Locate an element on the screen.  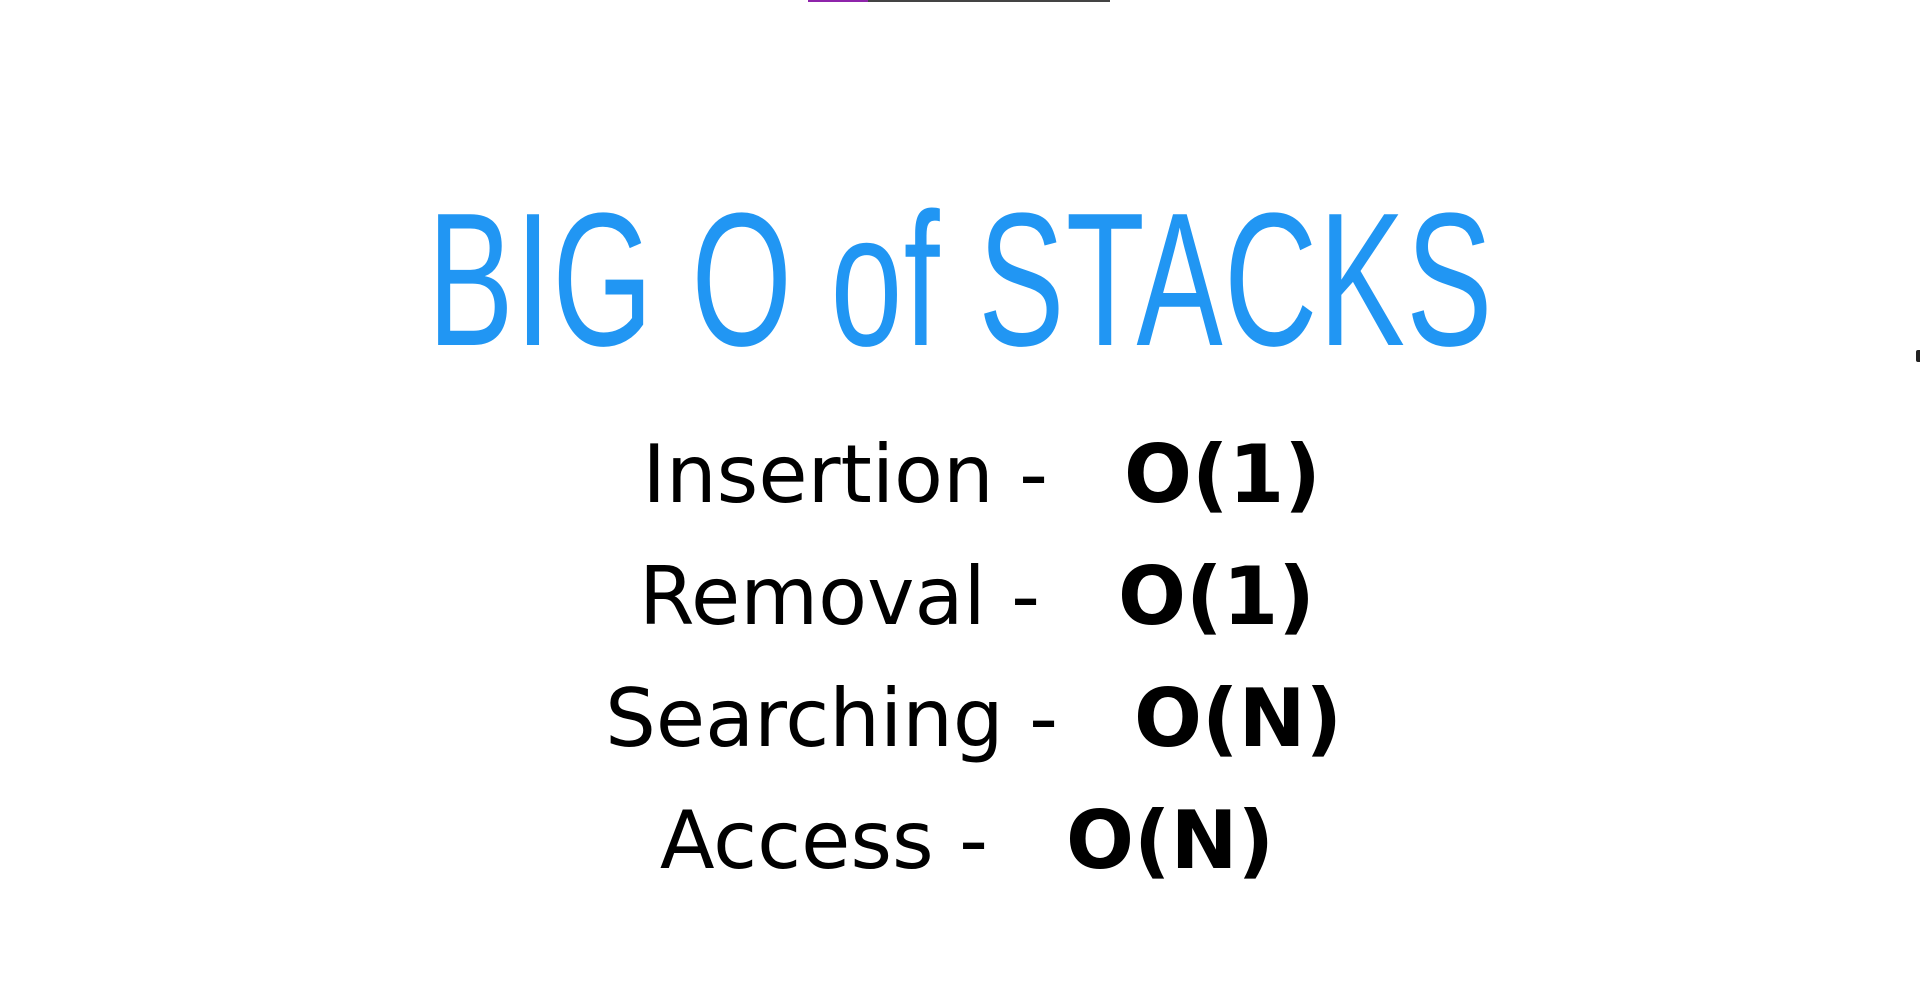
operation-row-searching: Searching - O(N) is located at coordinates (960, 730).